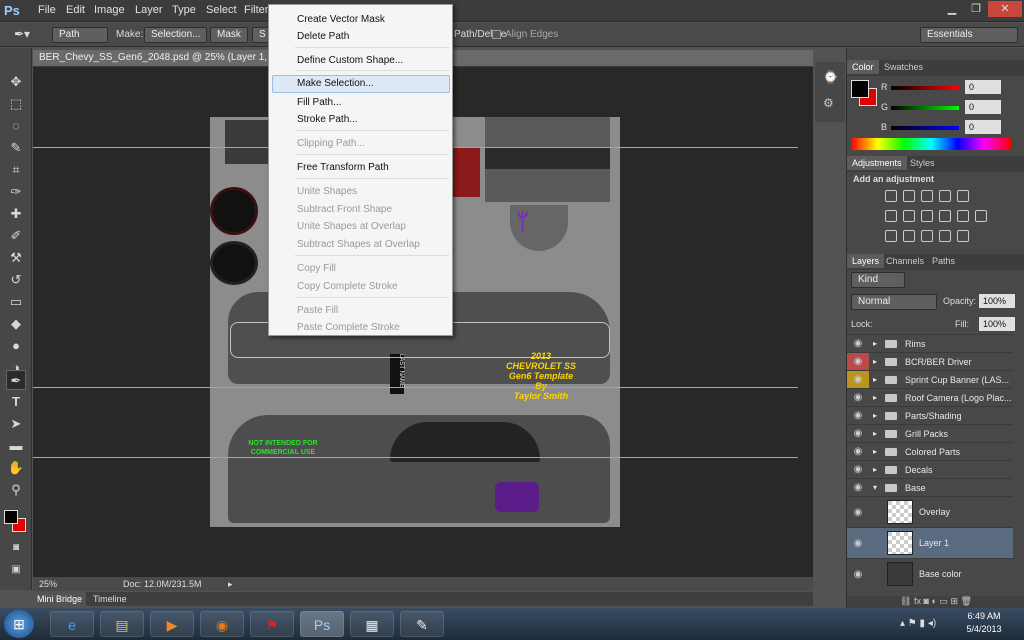 This screenshot has height=640, width=1024. I want to click on opacity-value: 100%, so click(997, 301).